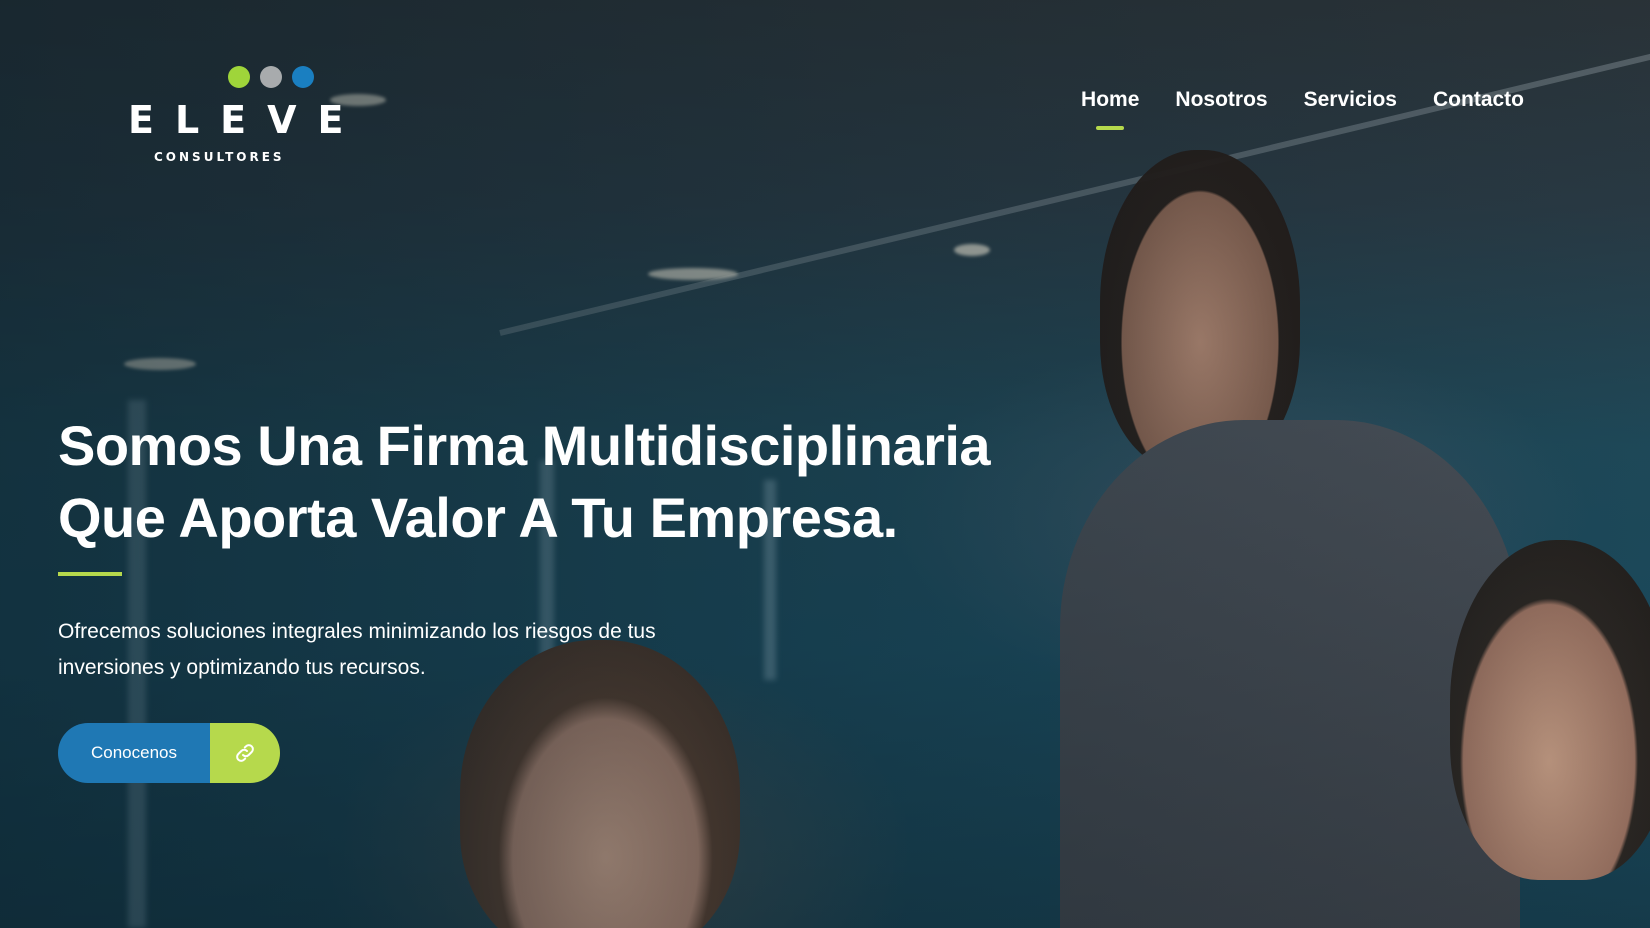 This screenshot has height=928, width=1650. What do you see at coordinates (303, 77) in the screenshot?
I see `logo-dot-blue` at bounding box center [303, 77].